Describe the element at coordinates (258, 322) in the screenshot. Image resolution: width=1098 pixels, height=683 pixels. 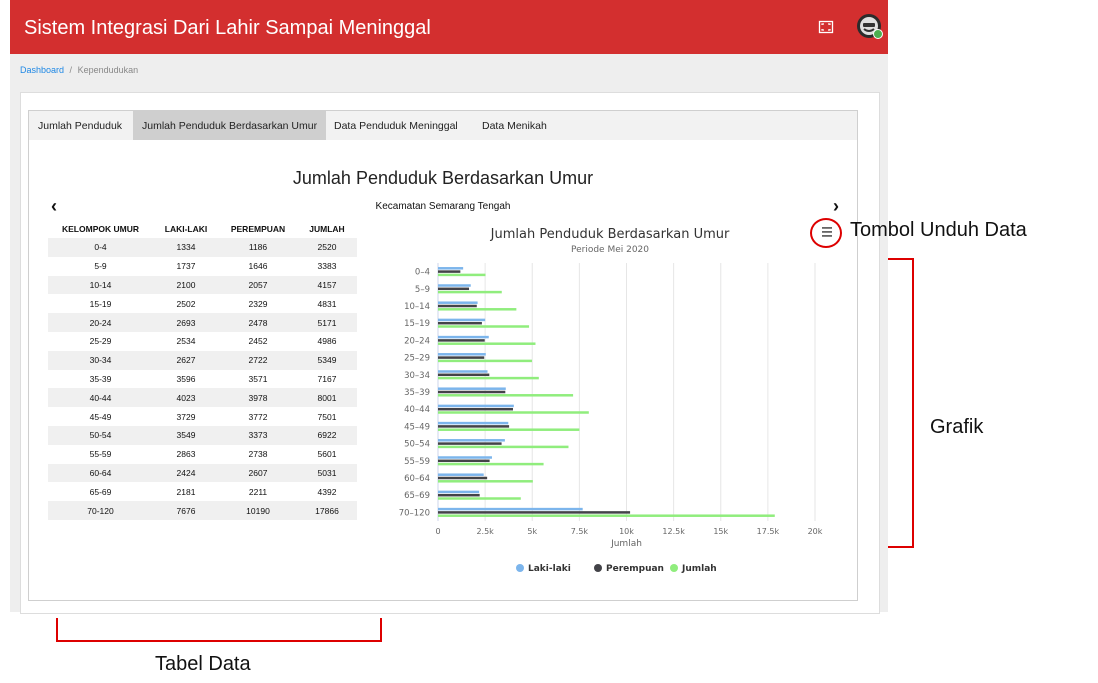
I see `table-cell: 2478` at that location.